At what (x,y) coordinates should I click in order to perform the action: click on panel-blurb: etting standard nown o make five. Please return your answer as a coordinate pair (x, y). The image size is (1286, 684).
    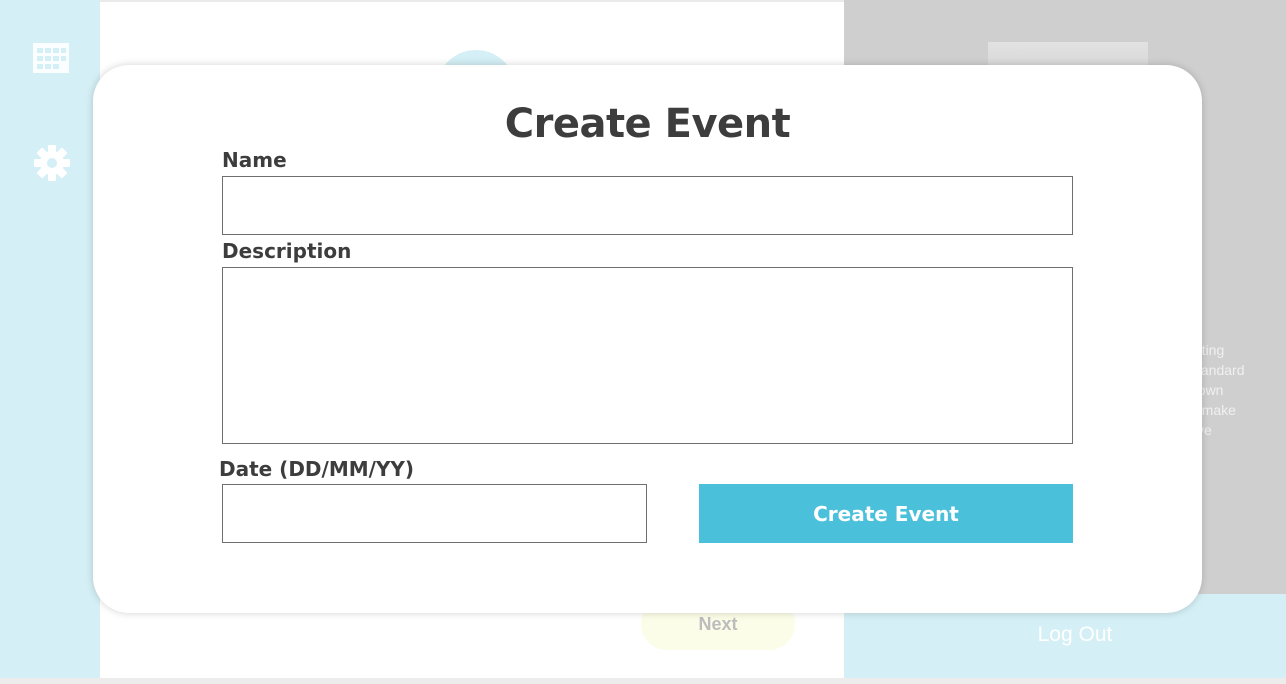
    Looking at the image, I should click on (1238, 390).